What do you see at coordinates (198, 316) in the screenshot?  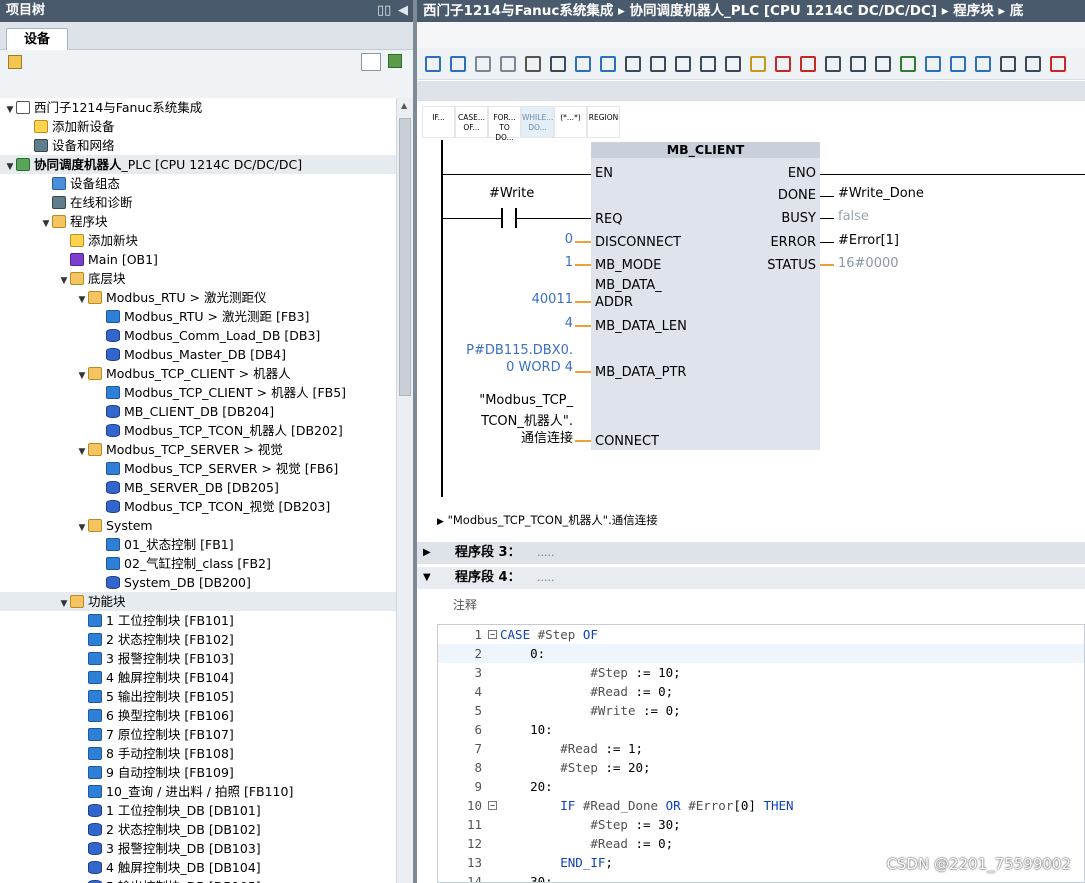 I see `tree-item: Modbus_RTU > 激光测距 [FB3]` at bounding box center [198, 316].